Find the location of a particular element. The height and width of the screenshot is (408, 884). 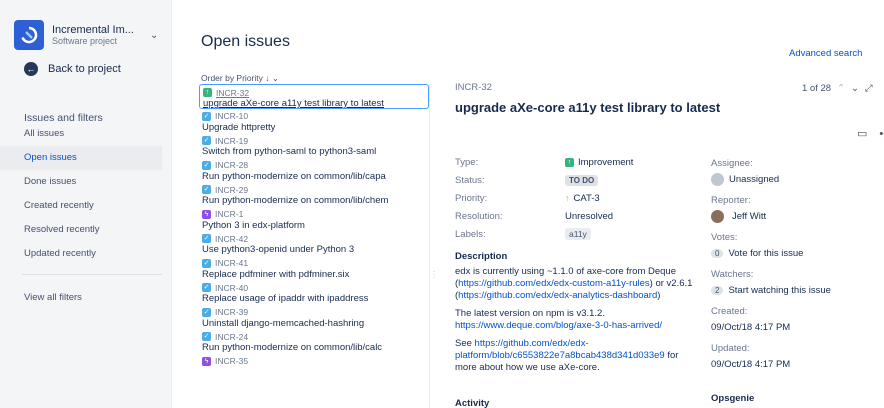

list-item: ϟ INCR-1 Python 3 in edx-platform is located at coordinates (314, 219).